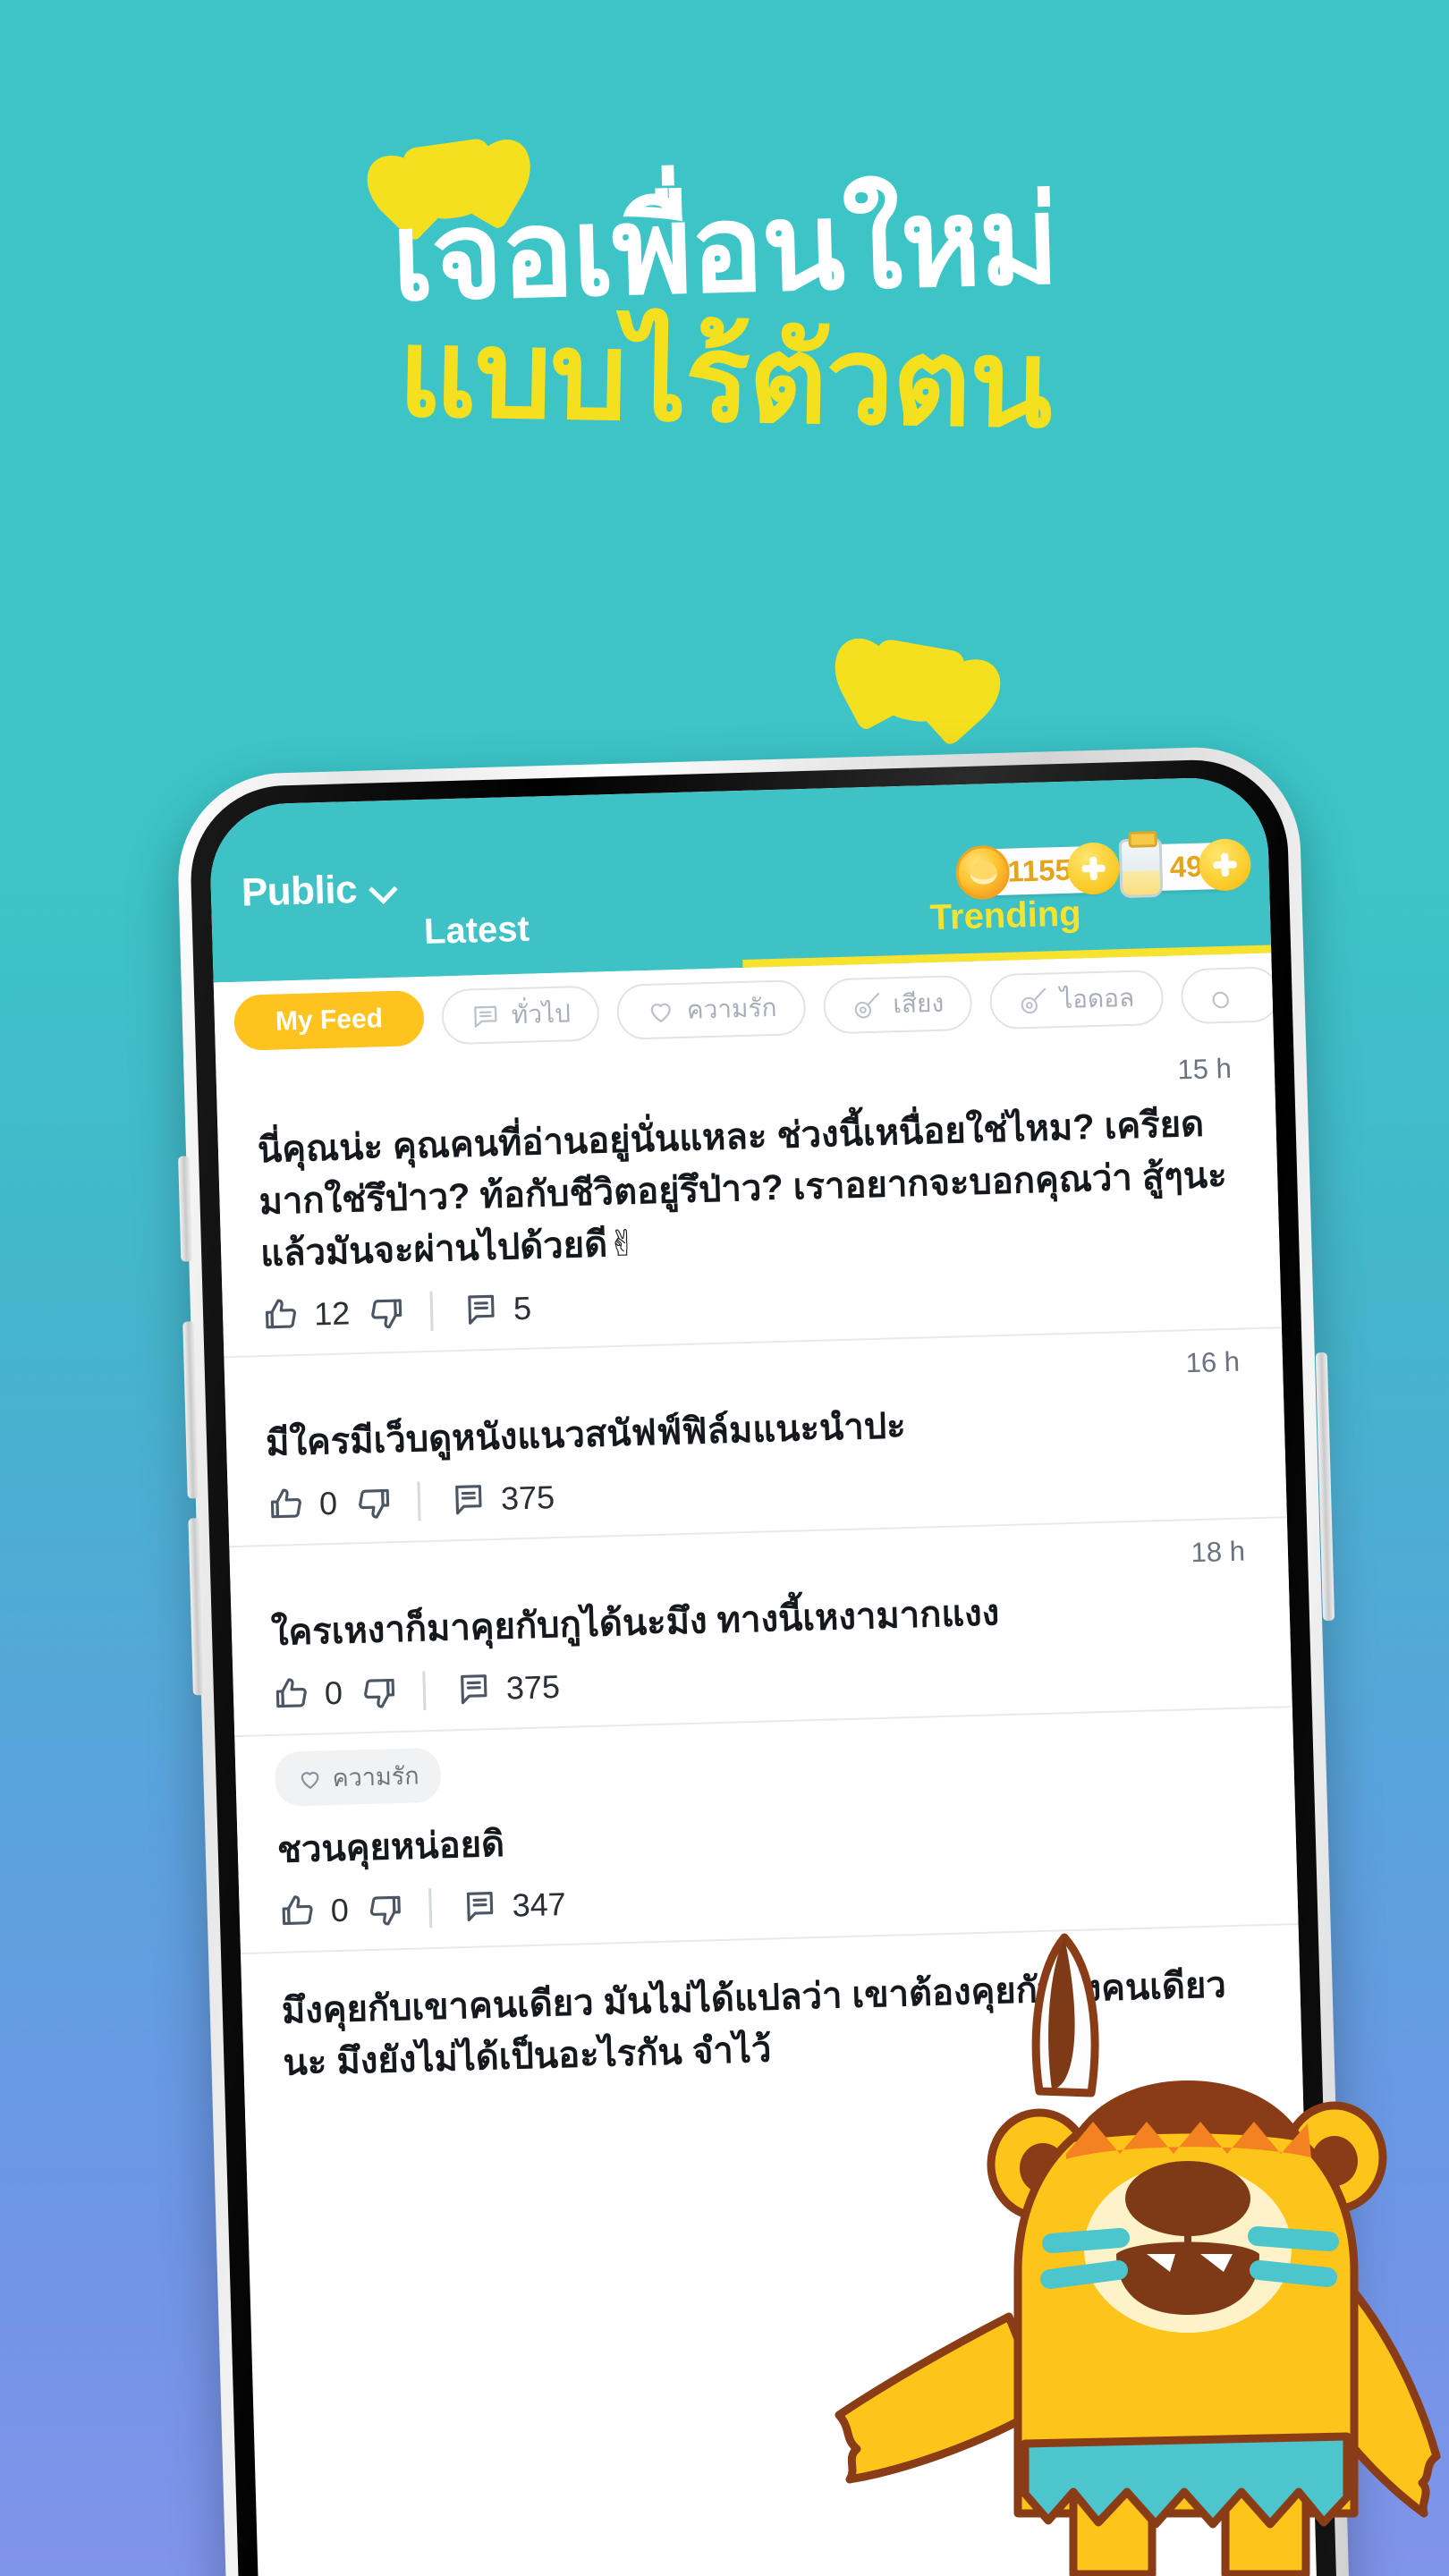 This screenshot has width=1449, height=2576. What do you see at coordinates (476, 930) in the screenshot?
I see `tab-latest-label: Latest` at bounding box center [476, 930].